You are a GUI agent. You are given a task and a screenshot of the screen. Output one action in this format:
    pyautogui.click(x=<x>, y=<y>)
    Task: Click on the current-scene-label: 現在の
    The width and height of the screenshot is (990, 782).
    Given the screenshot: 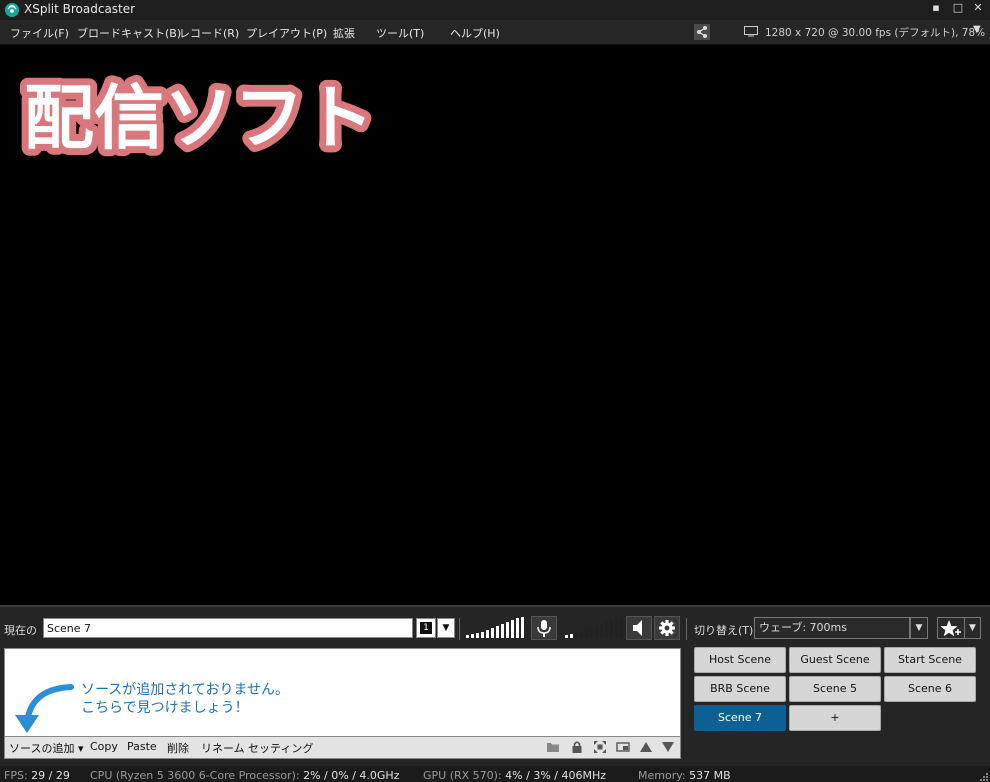 What is the action you would take?
    pyautogui.click(x=20, y=630)
    